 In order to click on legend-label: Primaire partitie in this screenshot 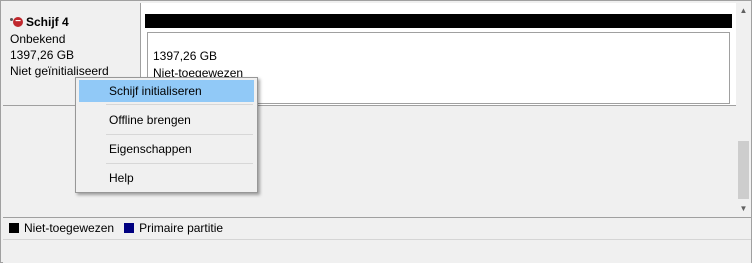, I will do `click(181, 228)`.